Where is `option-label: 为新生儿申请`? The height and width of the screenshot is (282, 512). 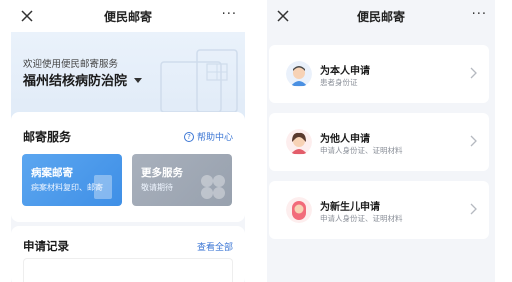 option-label: 为新生儿申请 is located at coordinates (350, 207).